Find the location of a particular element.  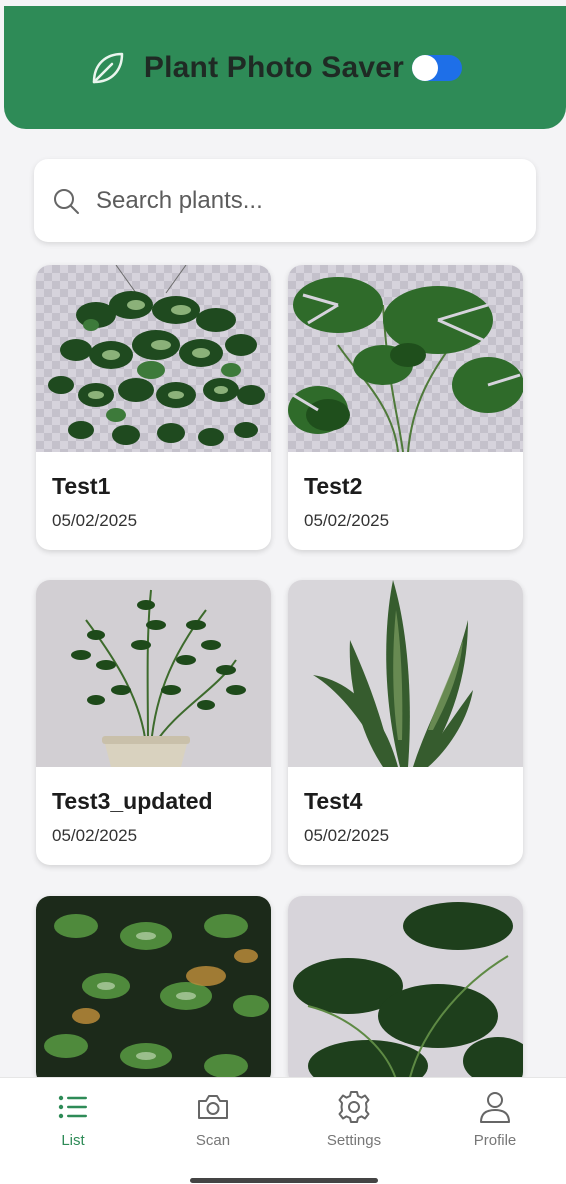

nav-scan: Scan is located at coordinates (213, 1120).